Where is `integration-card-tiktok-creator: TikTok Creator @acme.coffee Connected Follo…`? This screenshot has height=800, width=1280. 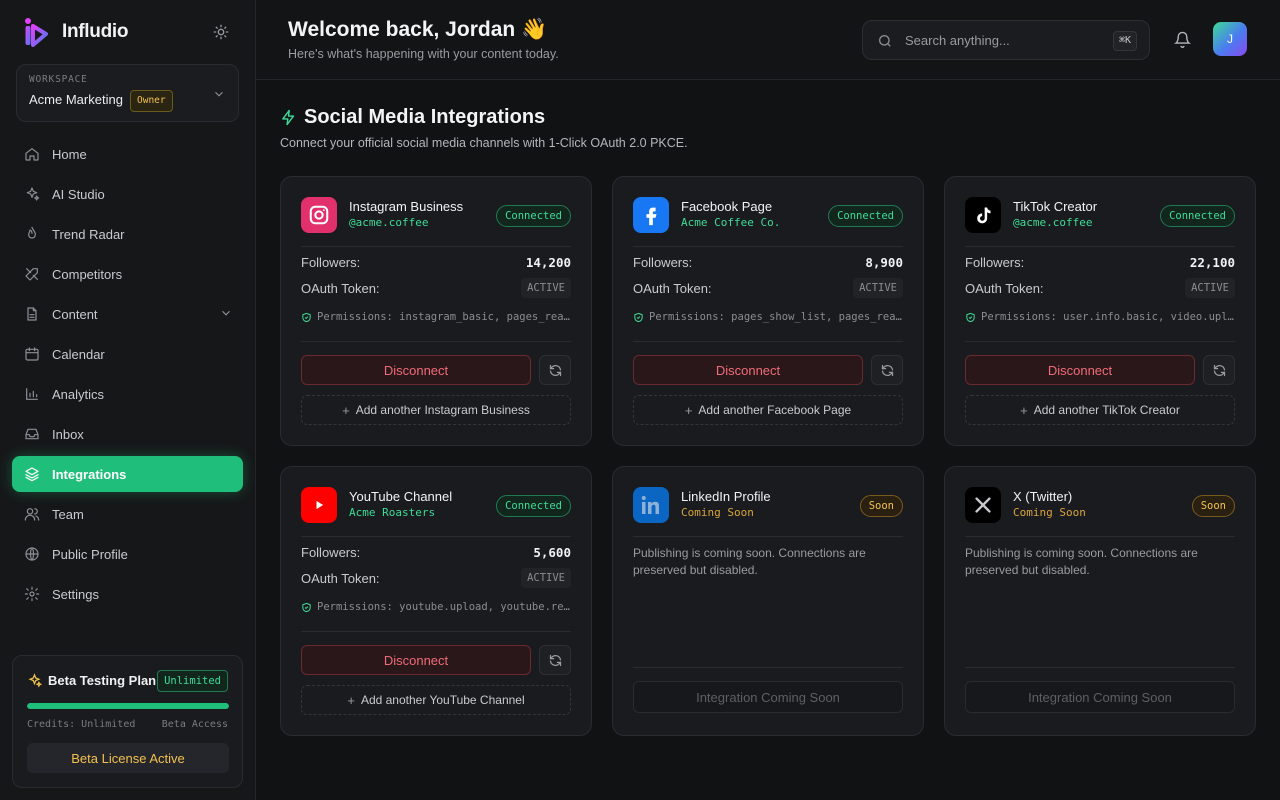 integration-card-tiktok-creator: TikTok Creator @acme.coffee Connected Follo… is located at coordinates (1100, 311).